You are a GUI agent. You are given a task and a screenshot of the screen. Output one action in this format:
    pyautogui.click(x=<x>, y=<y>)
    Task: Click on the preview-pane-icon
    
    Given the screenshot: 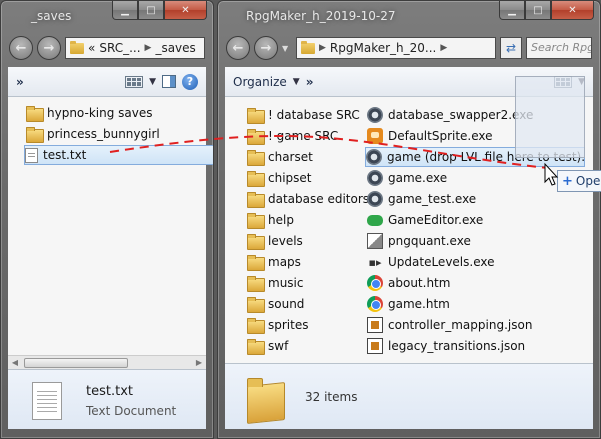 What is the action you would take?
    pyautogui.click(x=169, y=81)
    